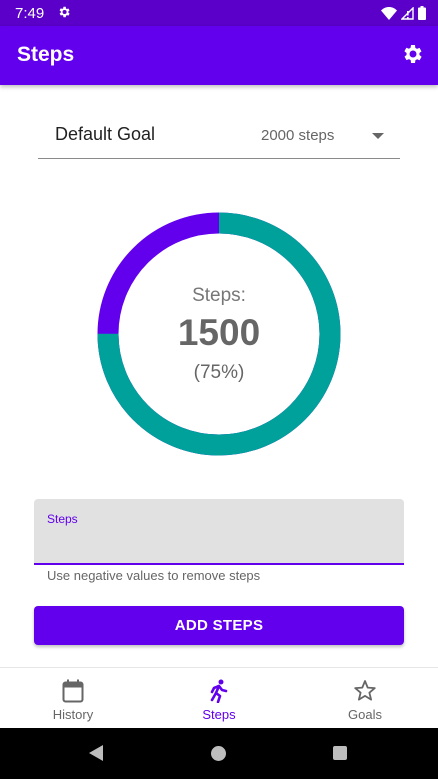 The height and width of the screenshot is (779, 438). What do you see at coordinates (340, 753) in the screenshot?
I see `recents-icon` at bounding box center [340, 753].